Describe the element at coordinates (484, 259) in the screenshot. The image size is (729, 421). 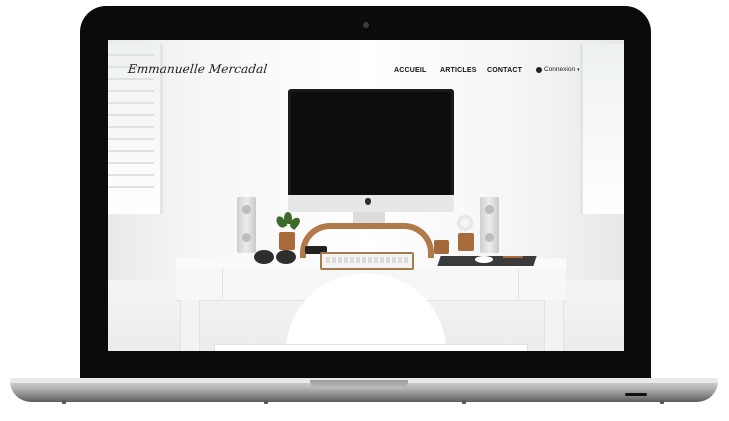
I see `mouse` at that location.